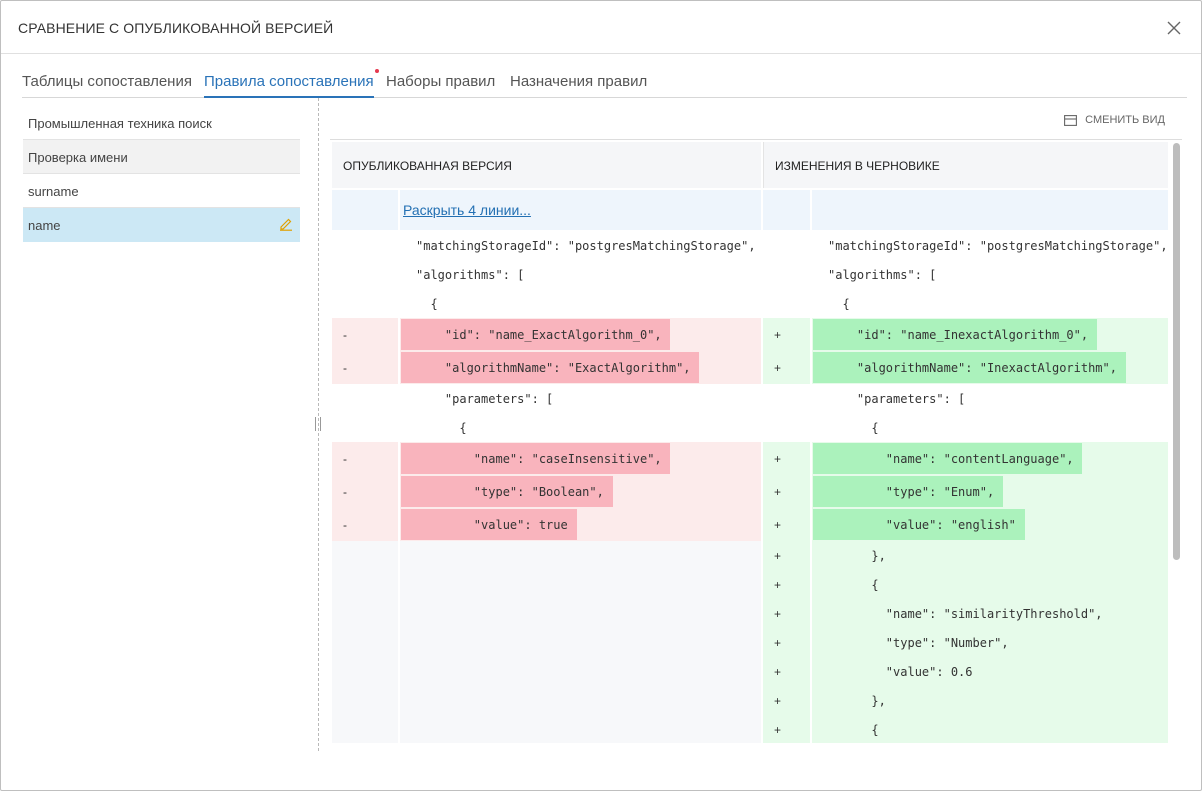  Describe the element at coordinates (161, 225) in the screenshot. I see `list-item-selected: name` at that location.